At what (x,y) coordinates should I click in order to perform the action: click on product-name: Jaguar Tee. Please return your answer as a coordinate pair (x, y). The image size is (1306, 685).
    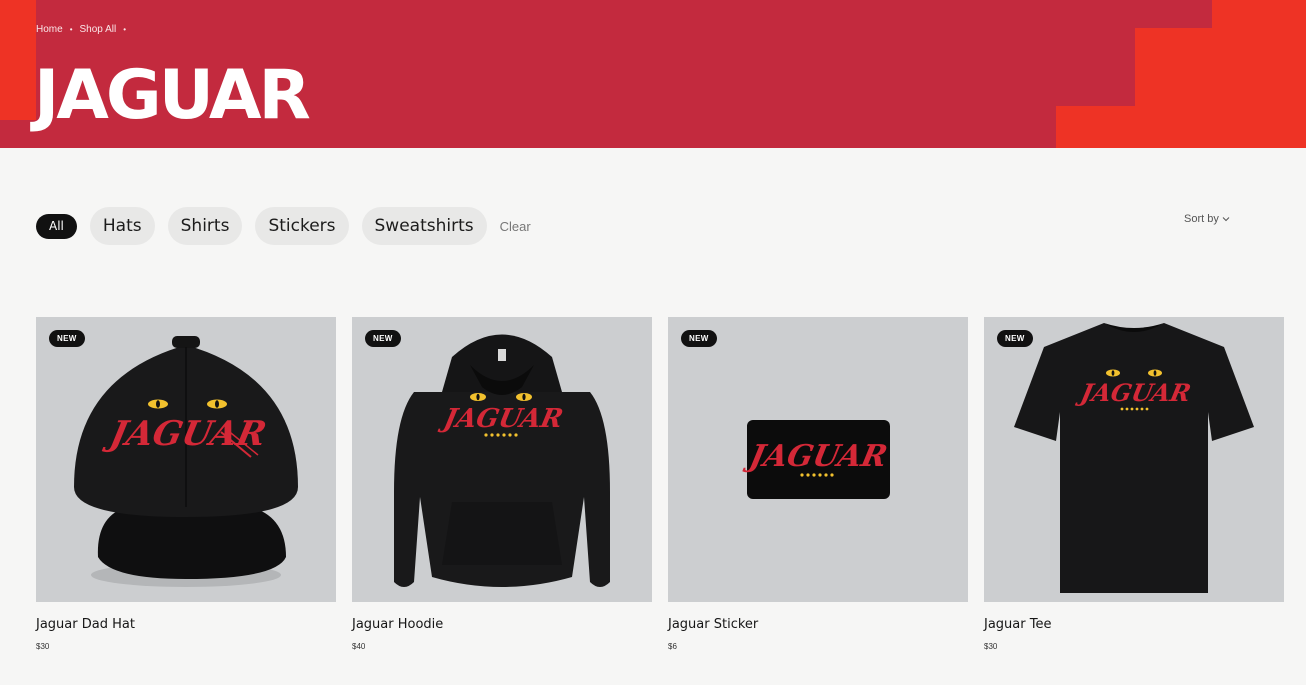
    Looking at the image, I should click on (1134, 624).